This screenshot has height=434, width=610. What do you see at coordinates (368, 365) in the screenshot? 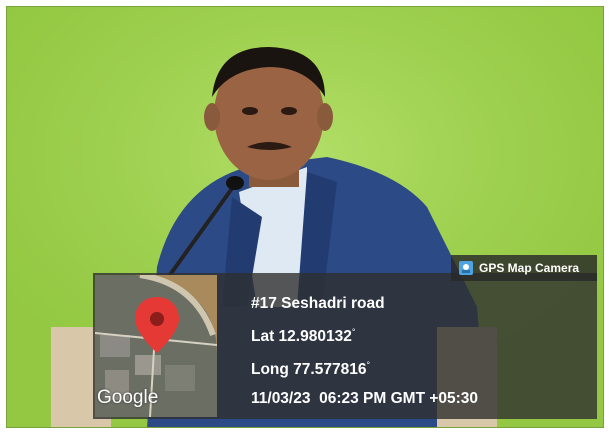
I see `longitude-degree: °` at bounding box center [368, 365].